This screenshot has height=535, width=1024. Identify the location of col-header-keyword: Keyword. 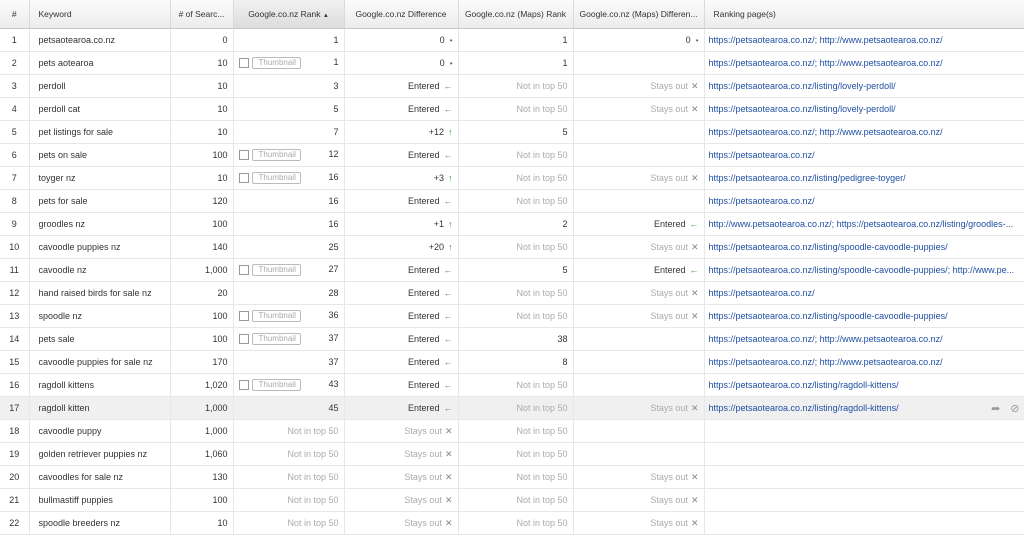
(100, 14).